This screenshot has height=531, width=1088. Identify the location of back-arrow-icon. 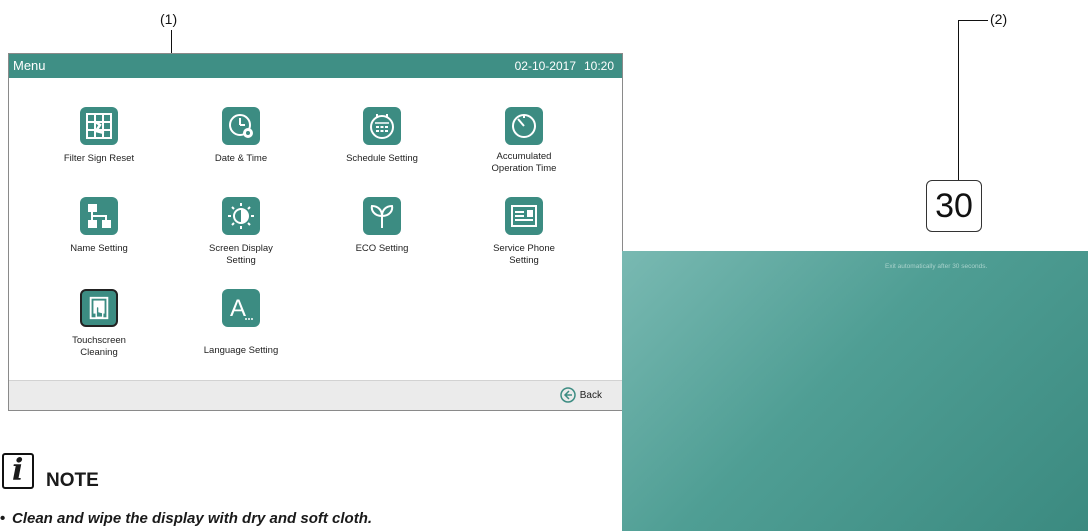
(568, 395).